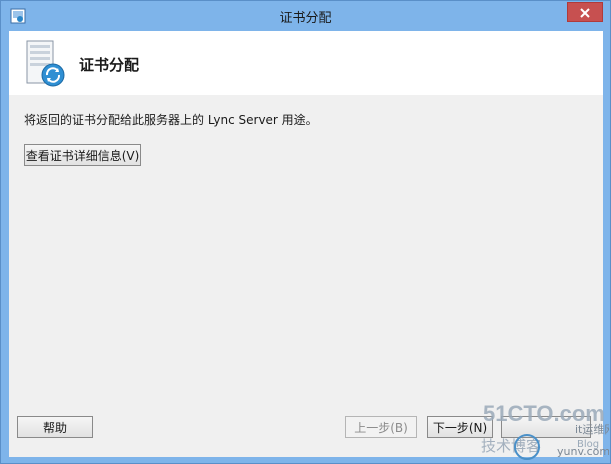  I want to click on cancel-button, so click(546, 427).